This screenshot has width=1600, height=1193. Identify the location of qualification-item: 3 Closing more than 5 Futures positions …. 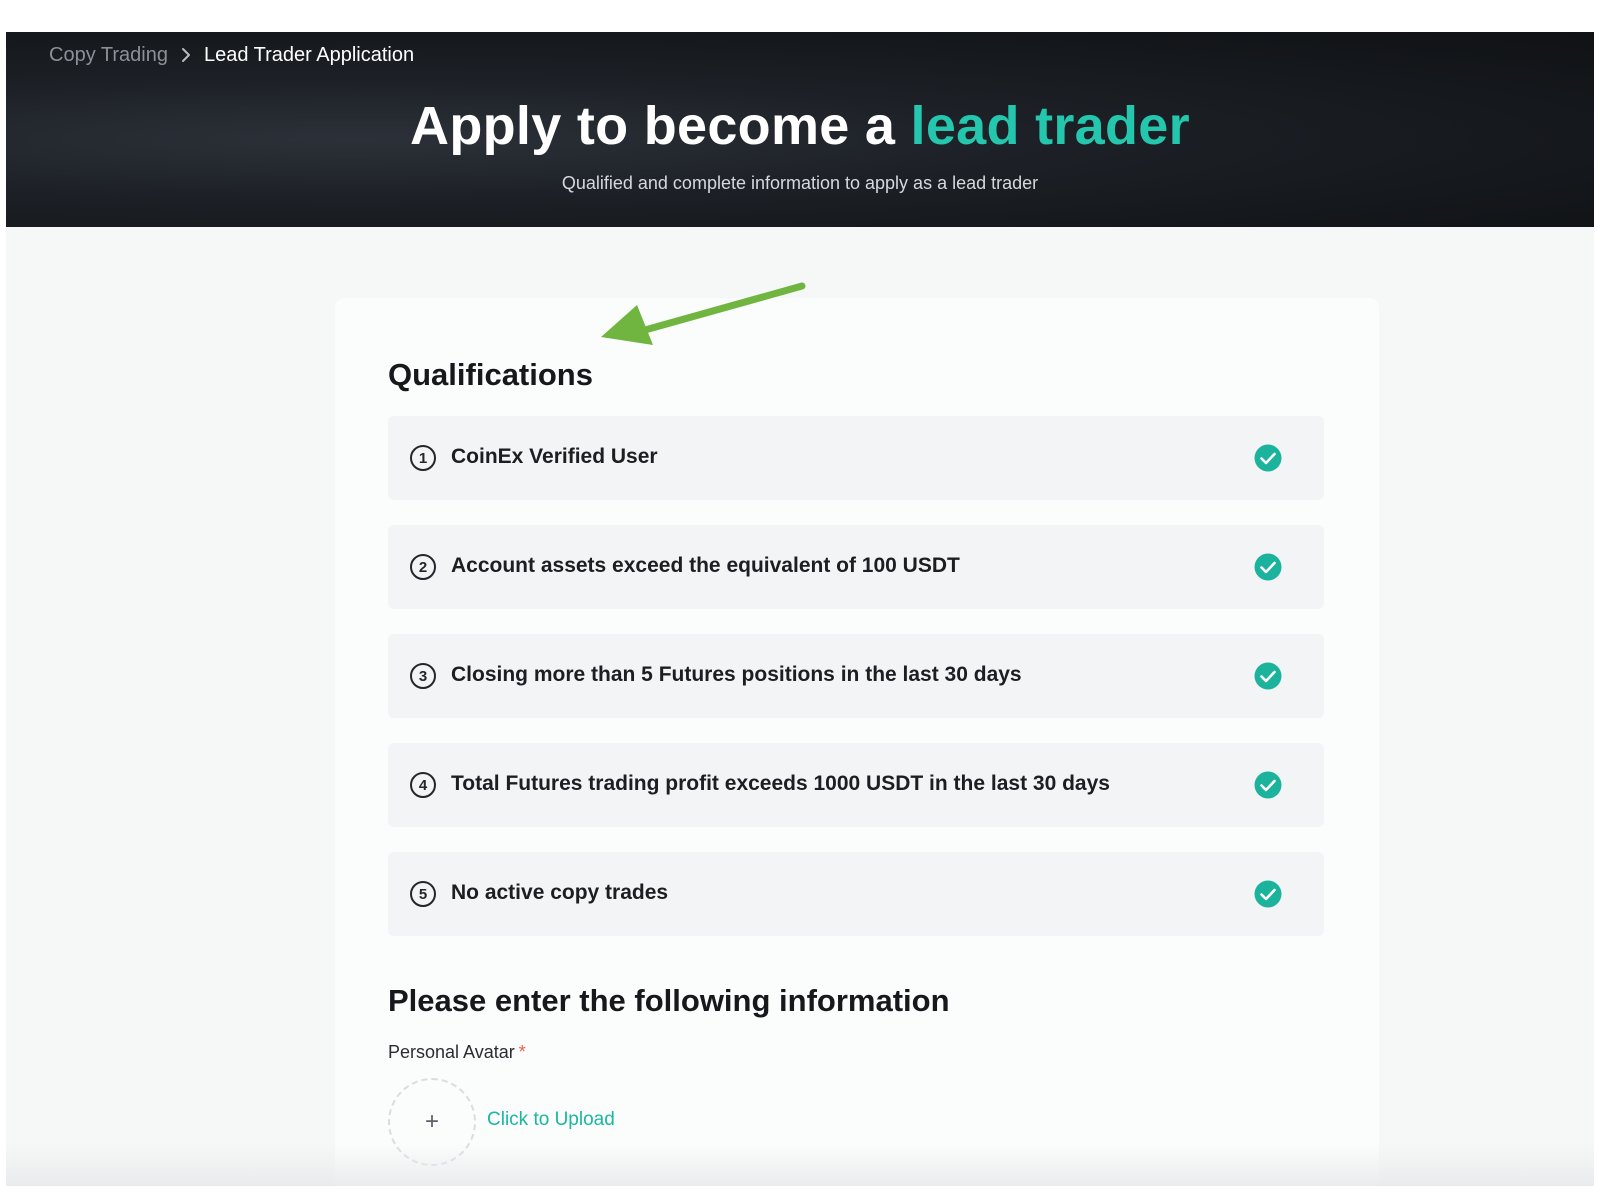
(856, 676).